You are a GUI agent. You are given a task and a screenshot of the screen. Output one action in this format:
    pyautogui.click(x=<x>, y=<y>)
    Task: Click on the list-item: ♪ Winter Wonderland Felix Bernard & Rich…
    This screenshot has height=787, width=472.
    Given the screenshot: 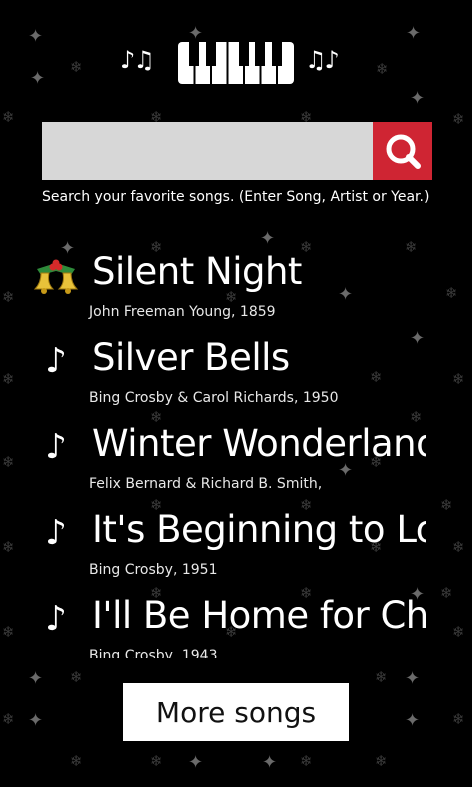 What is the action you would take?
    pyautogui.click(x=227, y=463)
    